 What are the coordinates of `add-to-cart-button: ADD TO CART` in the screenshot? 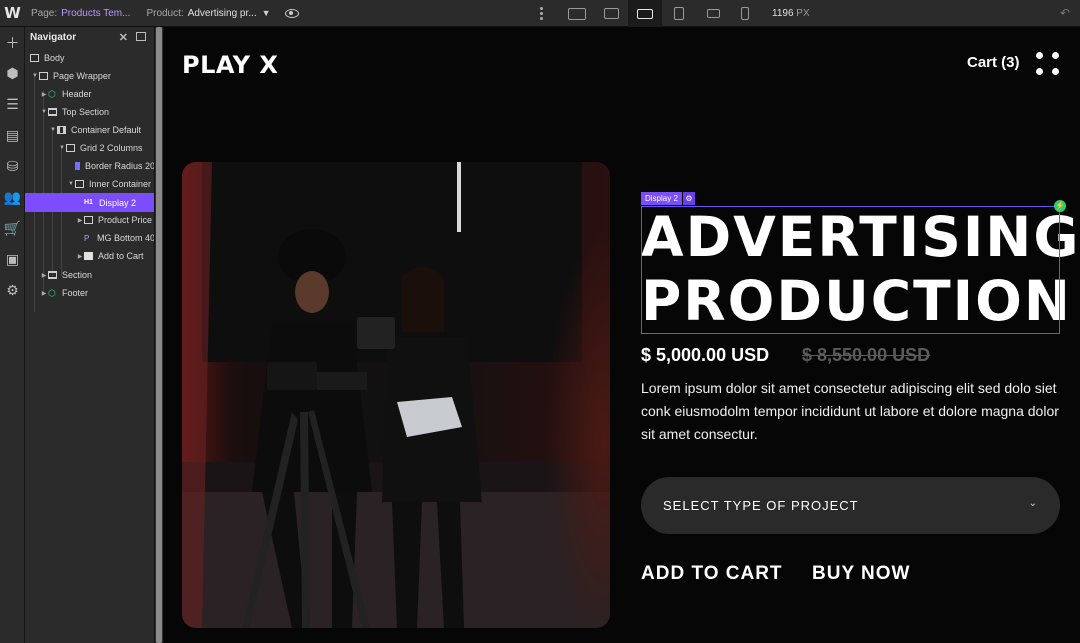 It's located at (712, 574).